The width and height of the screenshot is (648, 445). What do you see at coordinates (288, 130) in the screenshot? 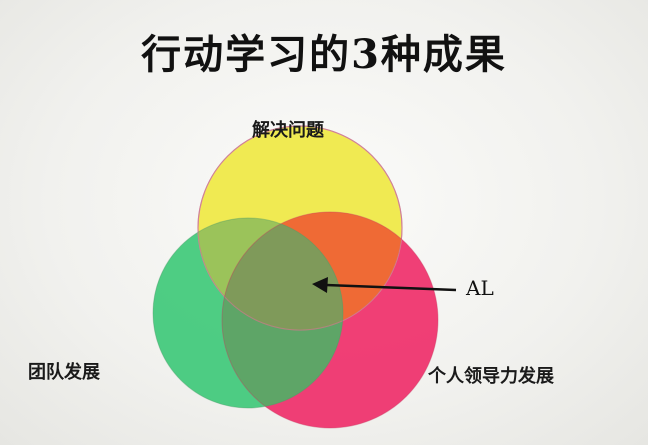
I see `label-problem-solving: 解决问题` at bounding box center [288, 130].